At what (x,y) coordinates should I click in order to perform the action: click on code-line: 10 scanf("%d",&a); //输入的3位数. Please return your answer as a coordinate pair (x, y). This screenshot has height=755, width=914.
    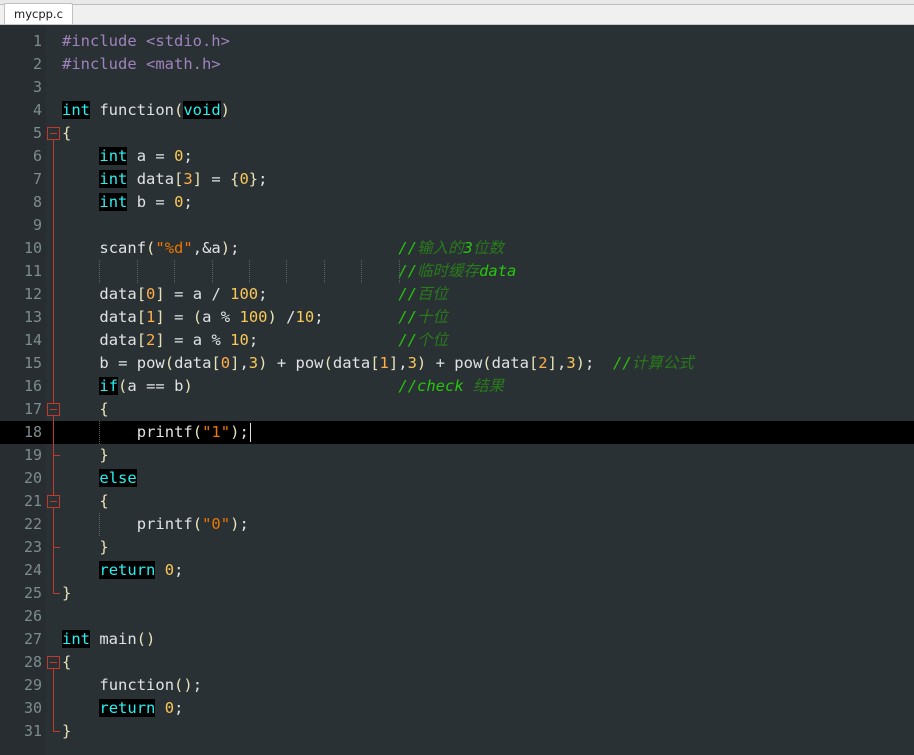
    Looking at the image, I should click on (457, 248).